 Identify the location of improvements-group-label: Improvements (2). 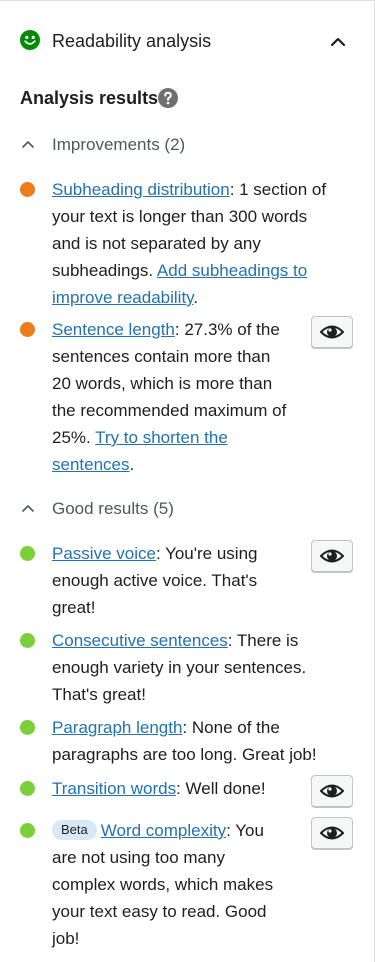
(119, 144).